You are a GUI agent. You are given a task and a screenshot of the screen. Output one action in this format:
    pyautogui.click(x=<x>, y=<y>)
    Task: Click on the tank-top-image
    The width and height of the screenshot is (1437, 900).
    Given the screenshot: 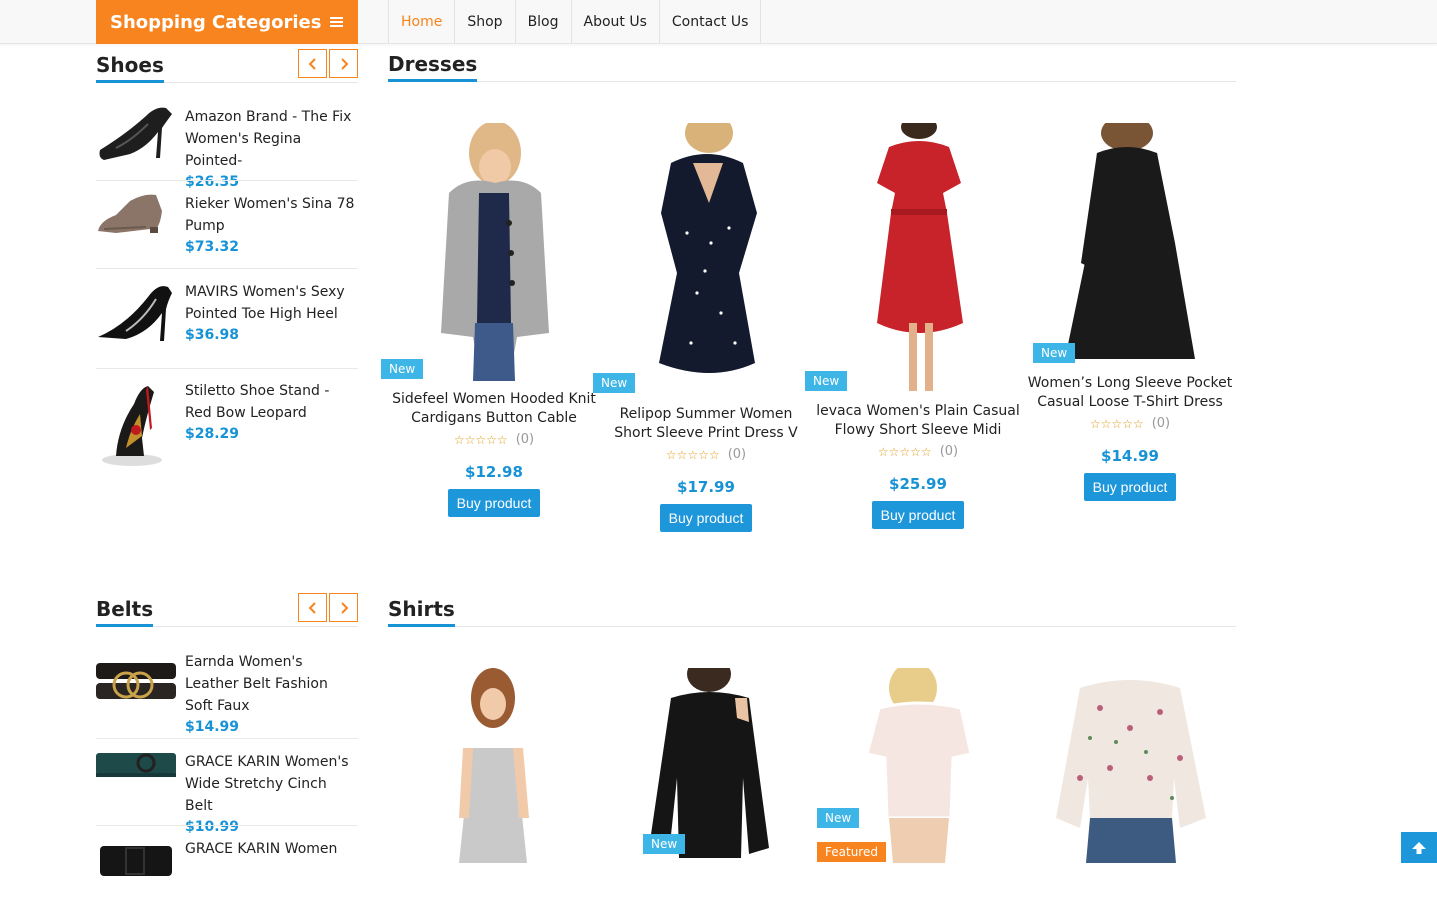 What is the action you would take?
    pyautogui.click(x=494, y=765)
    